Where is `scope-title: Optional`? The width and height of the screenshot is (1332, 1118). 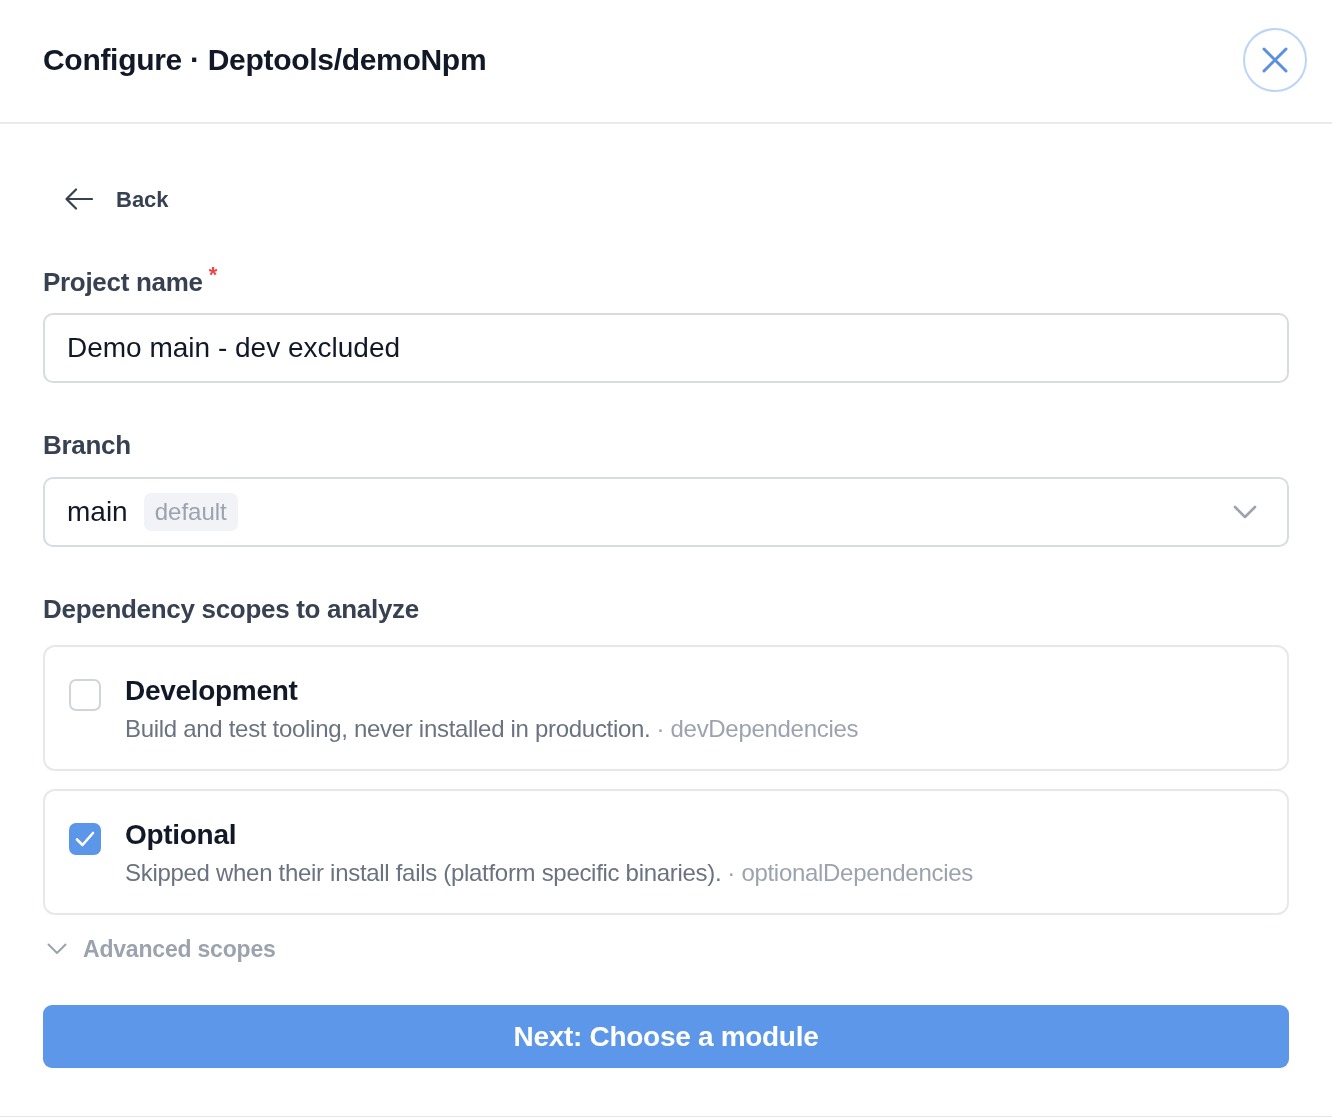 scope-title: Optional is located at coordinates (181, 835).